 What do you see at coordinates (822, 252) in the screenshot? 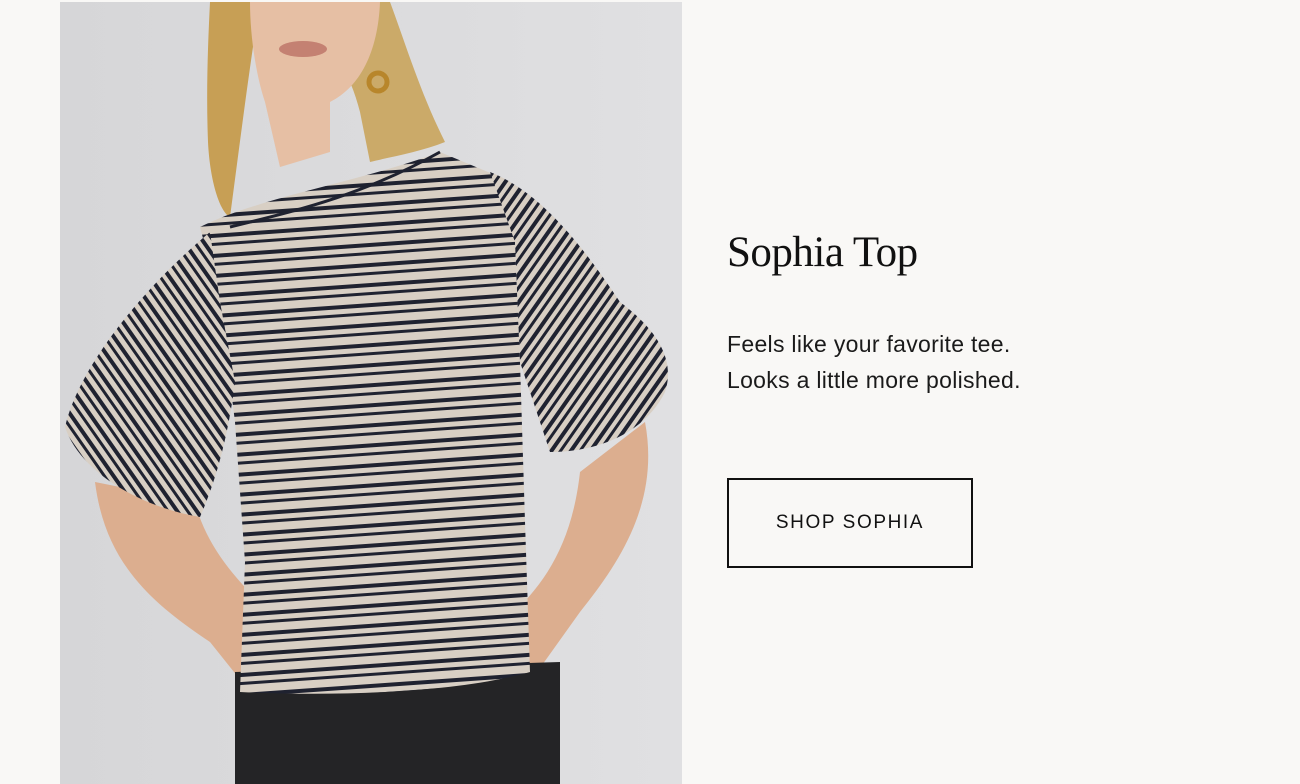
I see `product-title: Sophia Top` at bounding box center [822, 252].